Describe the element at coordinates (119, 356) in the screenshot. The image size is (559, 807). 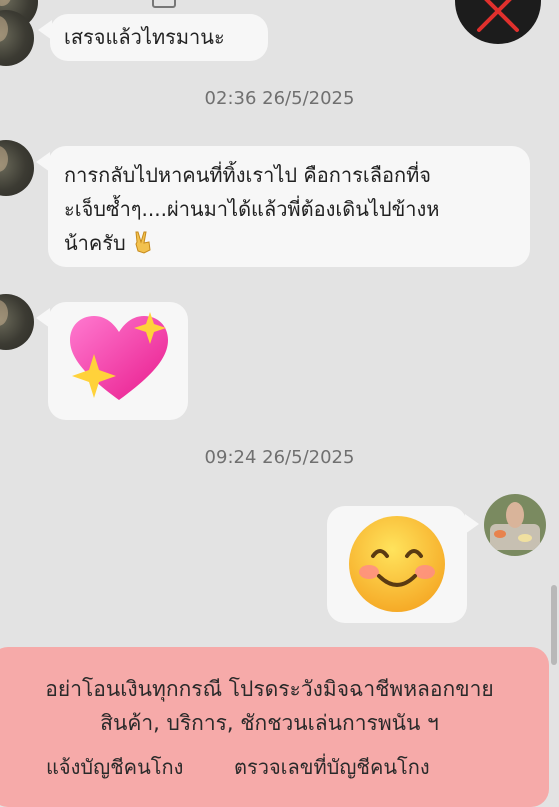
I see `sparkling-heart-emoji` at that location.